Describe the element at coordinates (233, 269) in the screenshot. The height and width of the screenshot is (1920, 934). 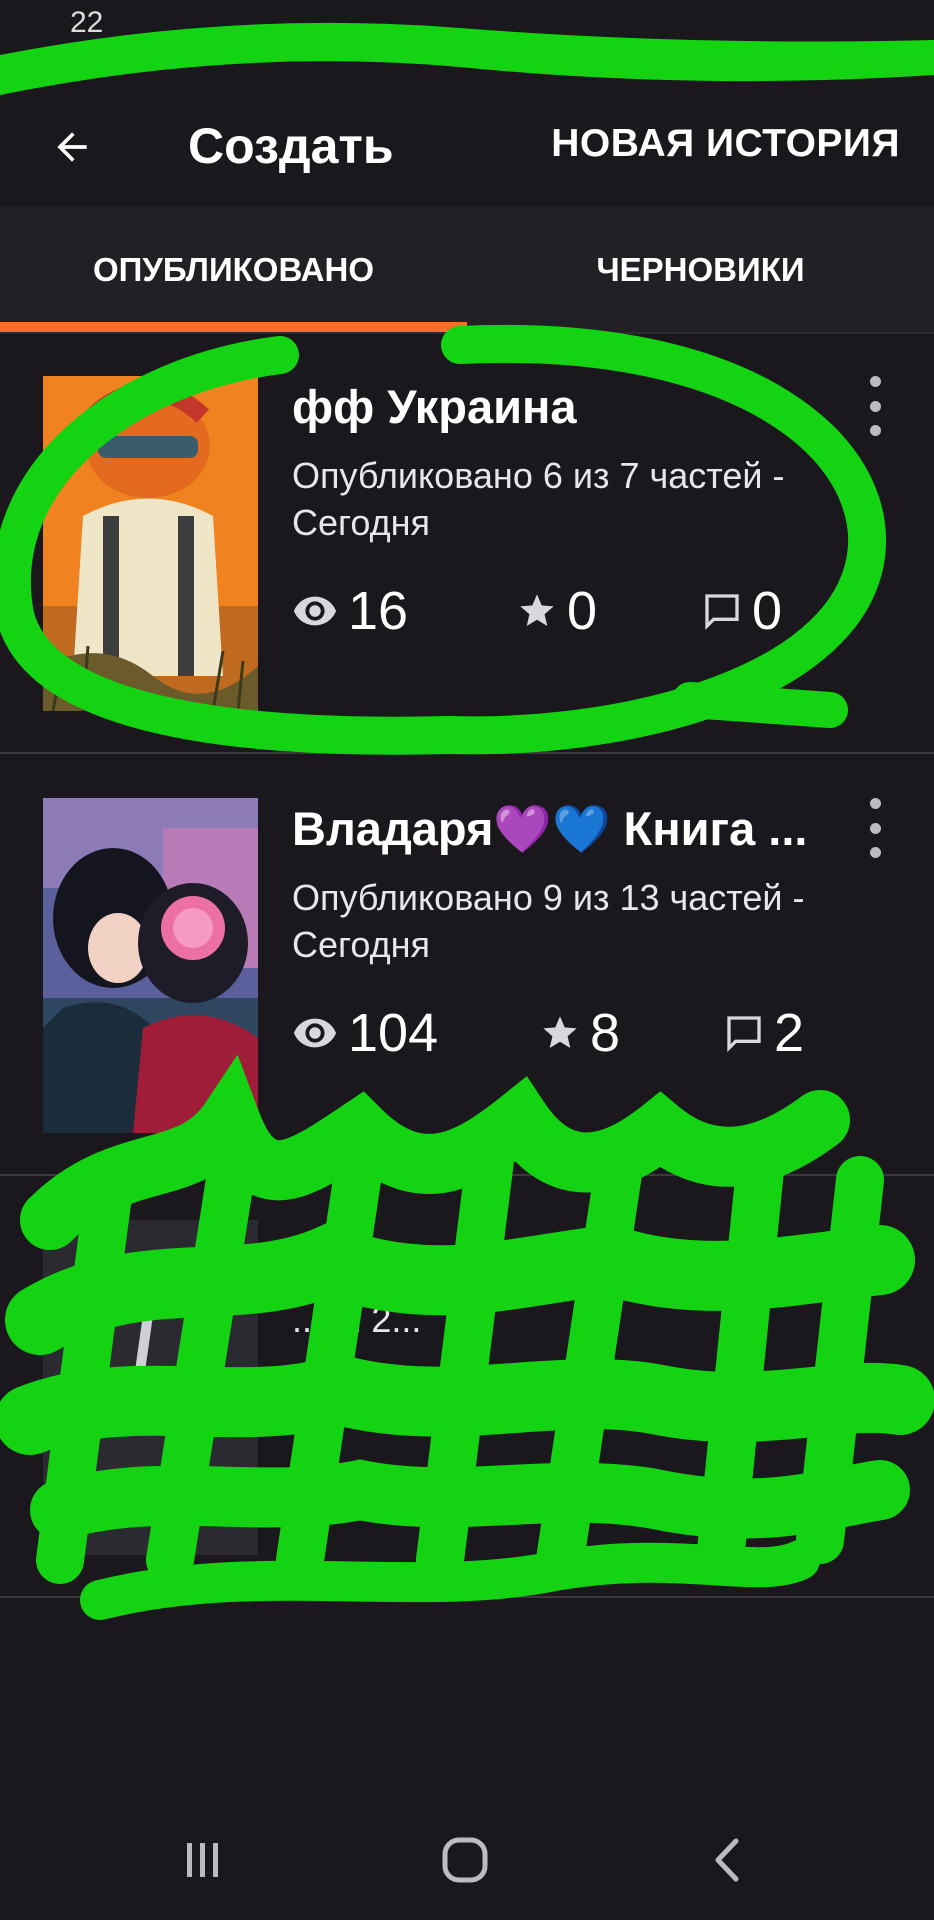
I see `tab-published: ОПУБЛИКОВАНО` at that location.